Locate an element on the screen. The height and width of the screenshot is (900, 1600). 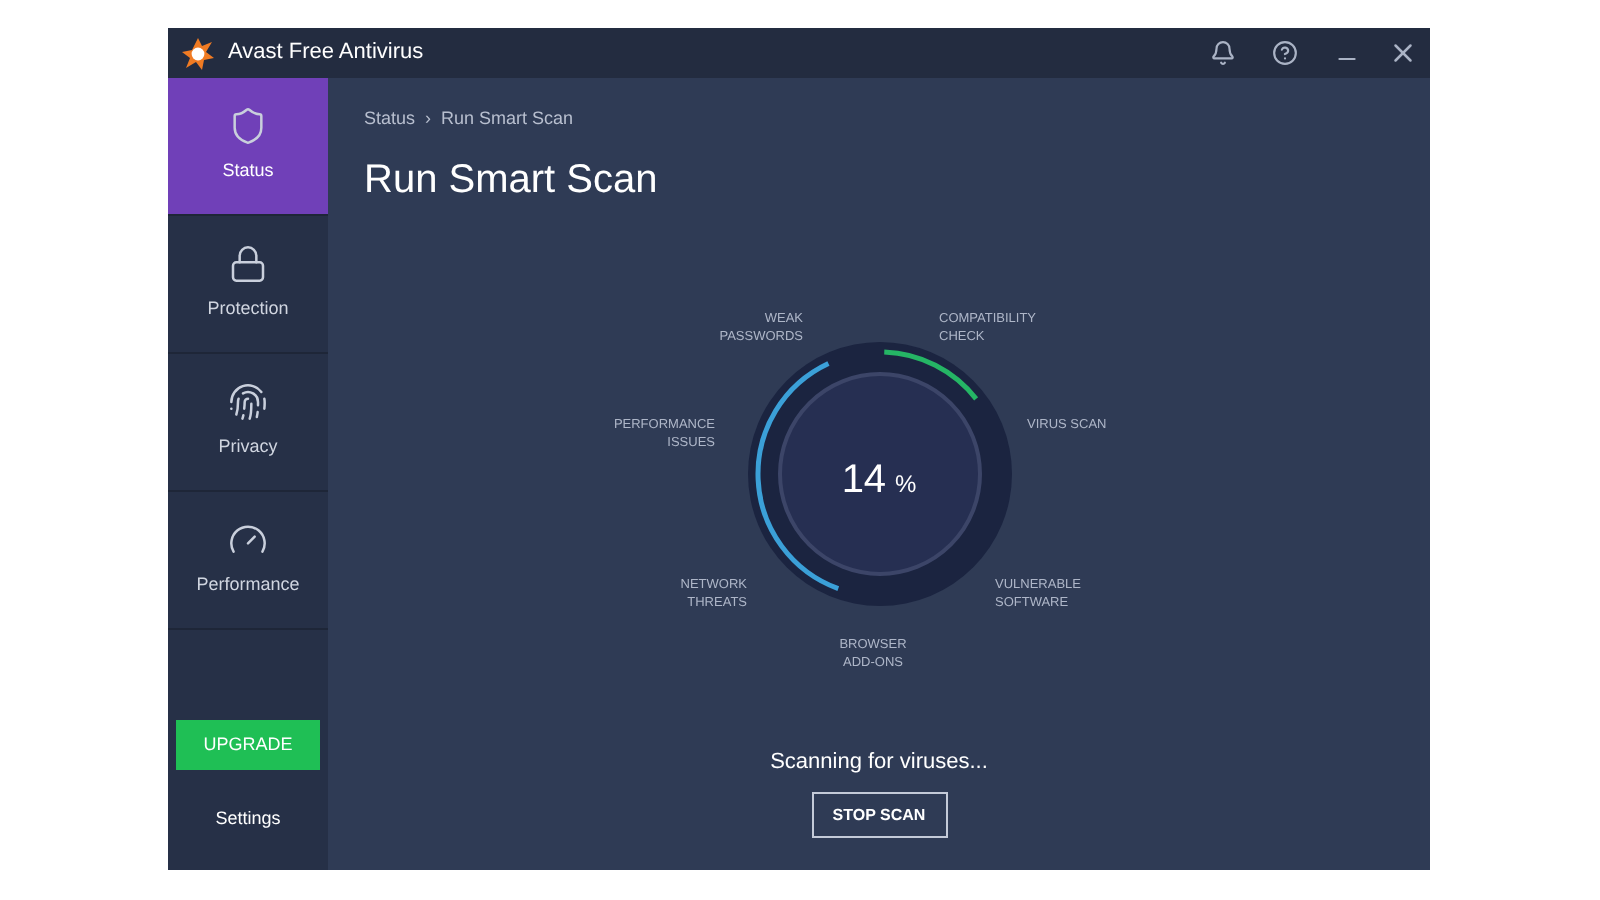
lock-icon is located at coordinates (248, 264).